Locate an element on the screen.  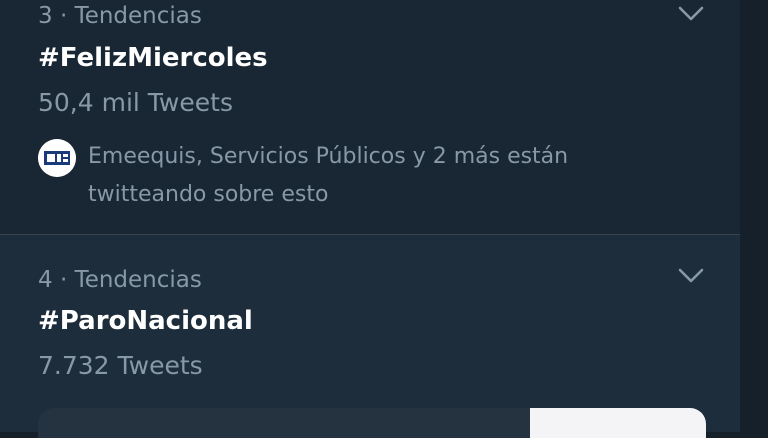
trend-meta: 3 · Tendencias is located at coordinates (120, 16).